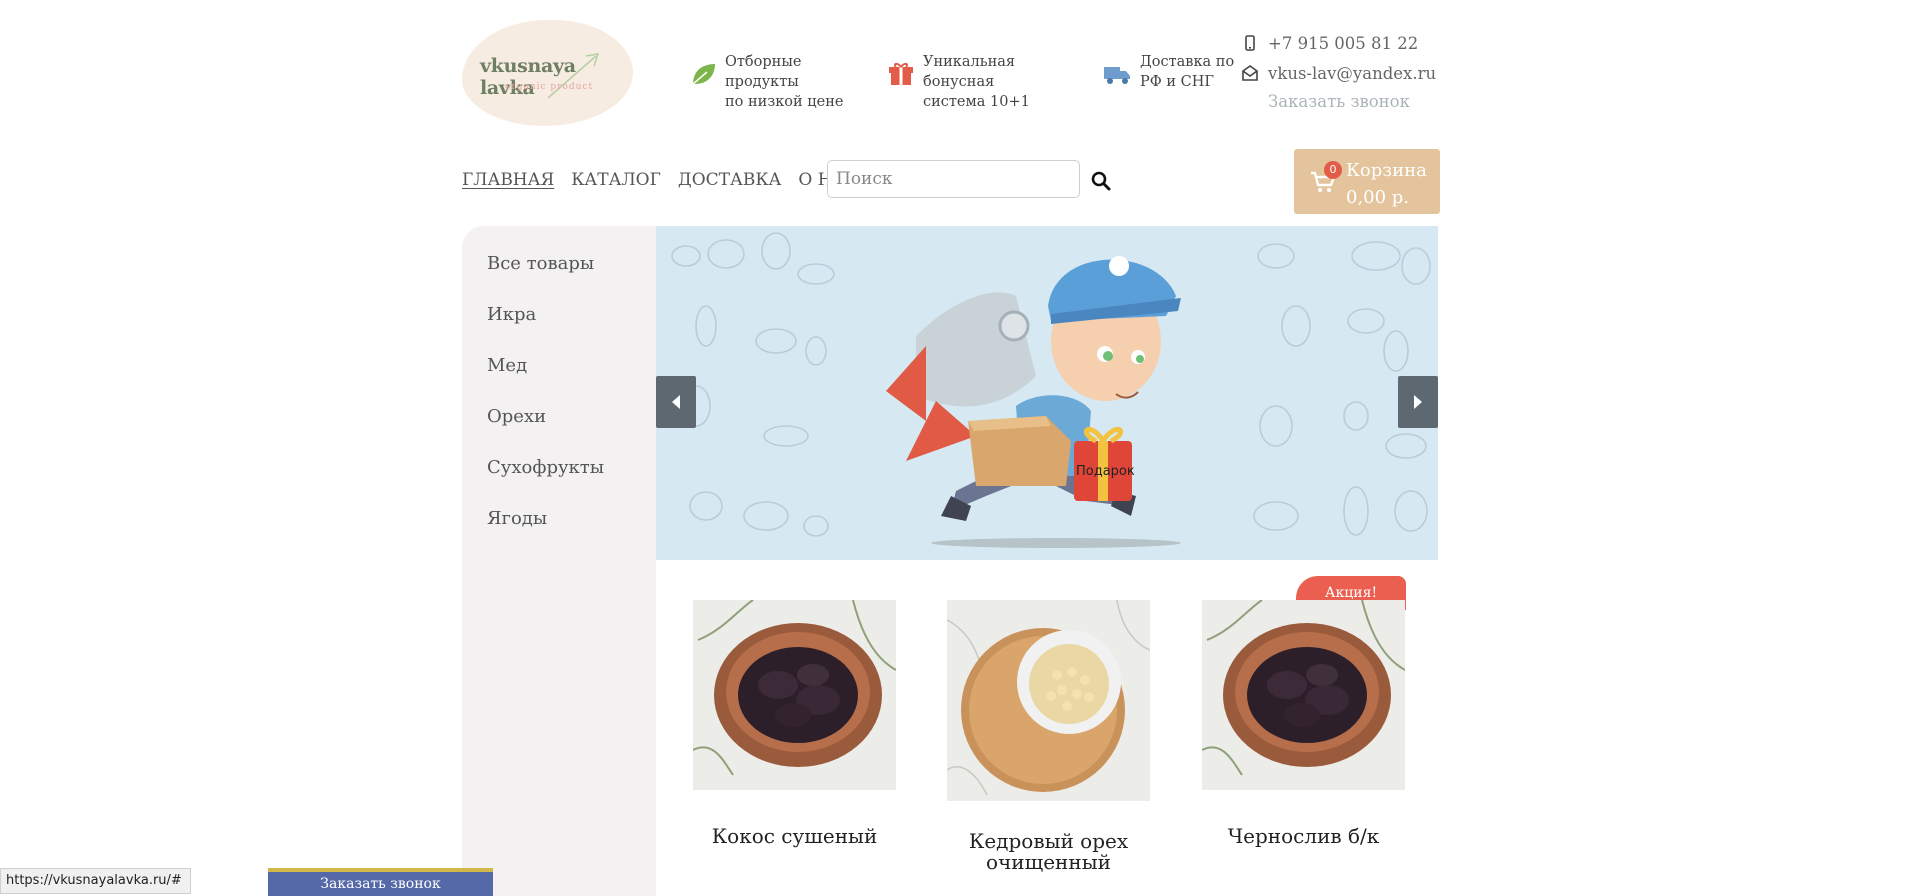 Image resolution: width=1919 pixels, height=896 pixels. What do you see at coordinates (953, 179) in the screenshot?
I see `search-input` at bounding box center [953, 179].